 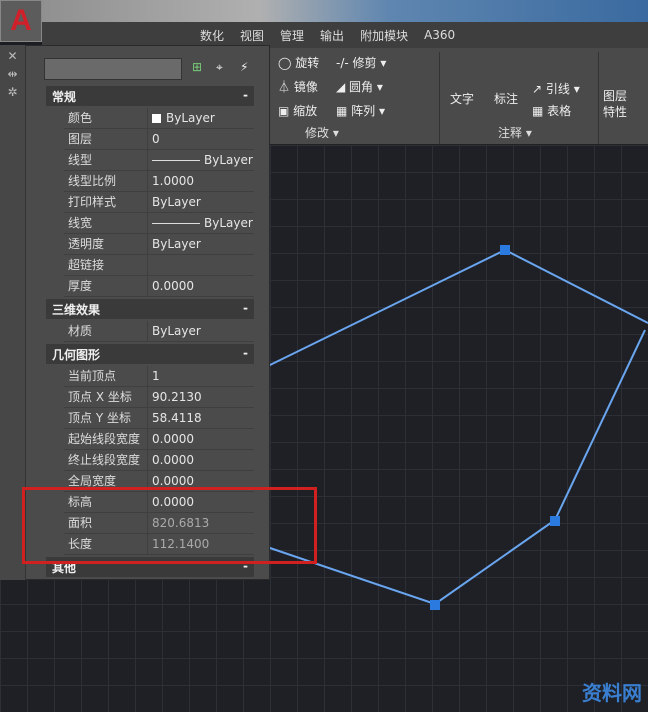 What do you see at coordinates (159, 265) in the screenshot?
I see `property-row: 超链接` at bounding box center [159, 265].